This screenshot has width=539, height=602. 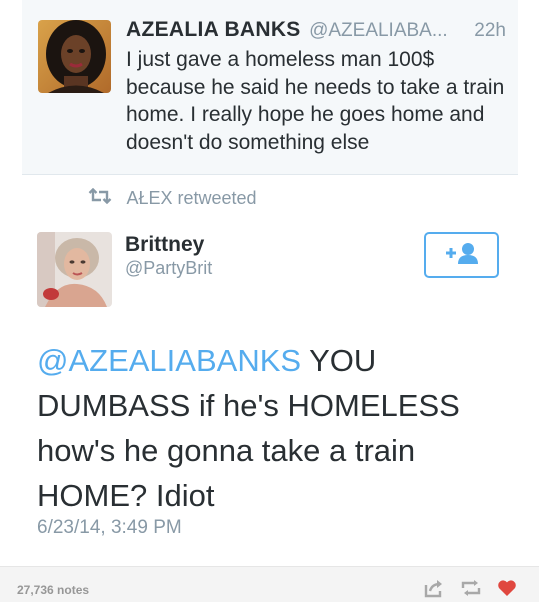 I want to click on author-handle: @PartyBrit, so click(x=168, y=268).